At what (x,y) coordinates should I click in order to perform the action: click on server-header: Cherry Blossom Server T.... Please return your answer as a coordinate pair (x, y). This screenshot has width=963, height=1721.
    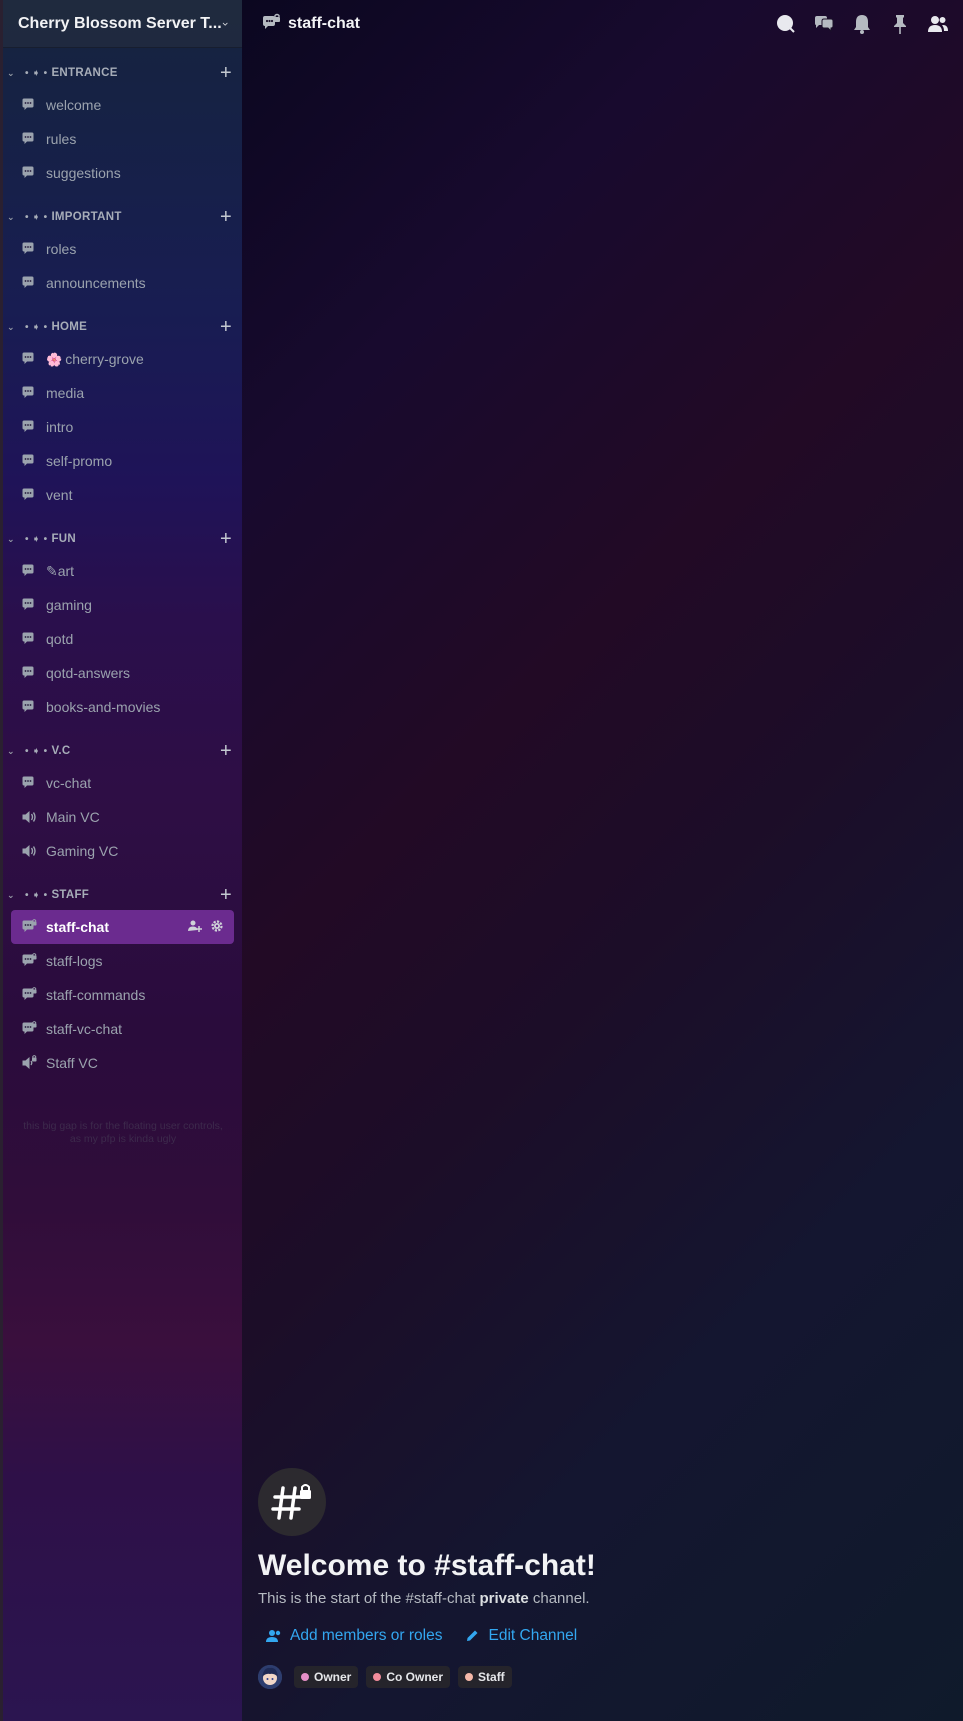
    Looking at the image, I should click on (122, 24).